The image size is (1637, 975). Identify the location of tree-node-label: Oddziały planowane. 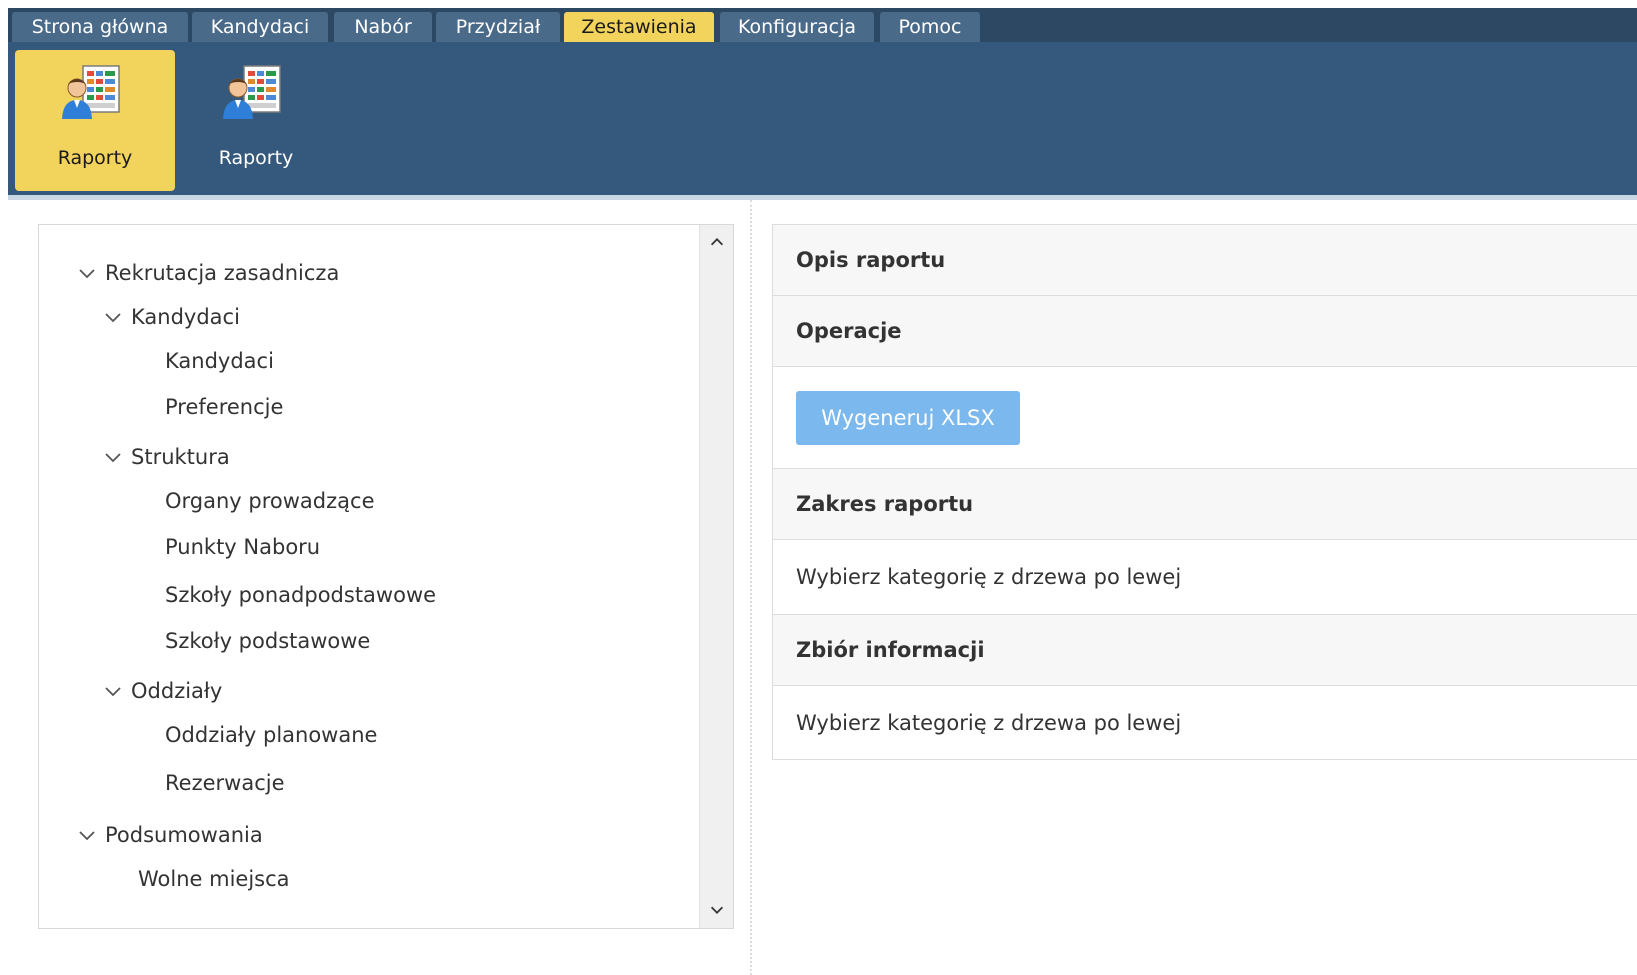
(271, 735).